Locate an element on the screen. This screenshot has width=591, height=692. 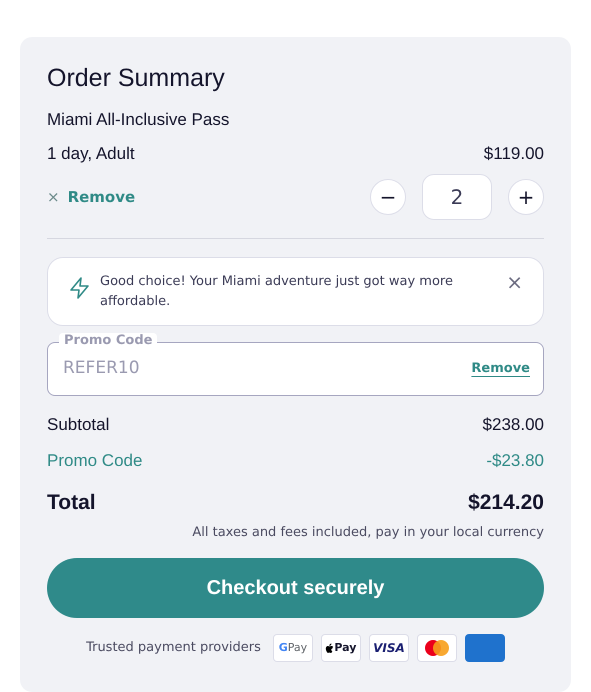
card-logo is located at coordinates (484, 648).